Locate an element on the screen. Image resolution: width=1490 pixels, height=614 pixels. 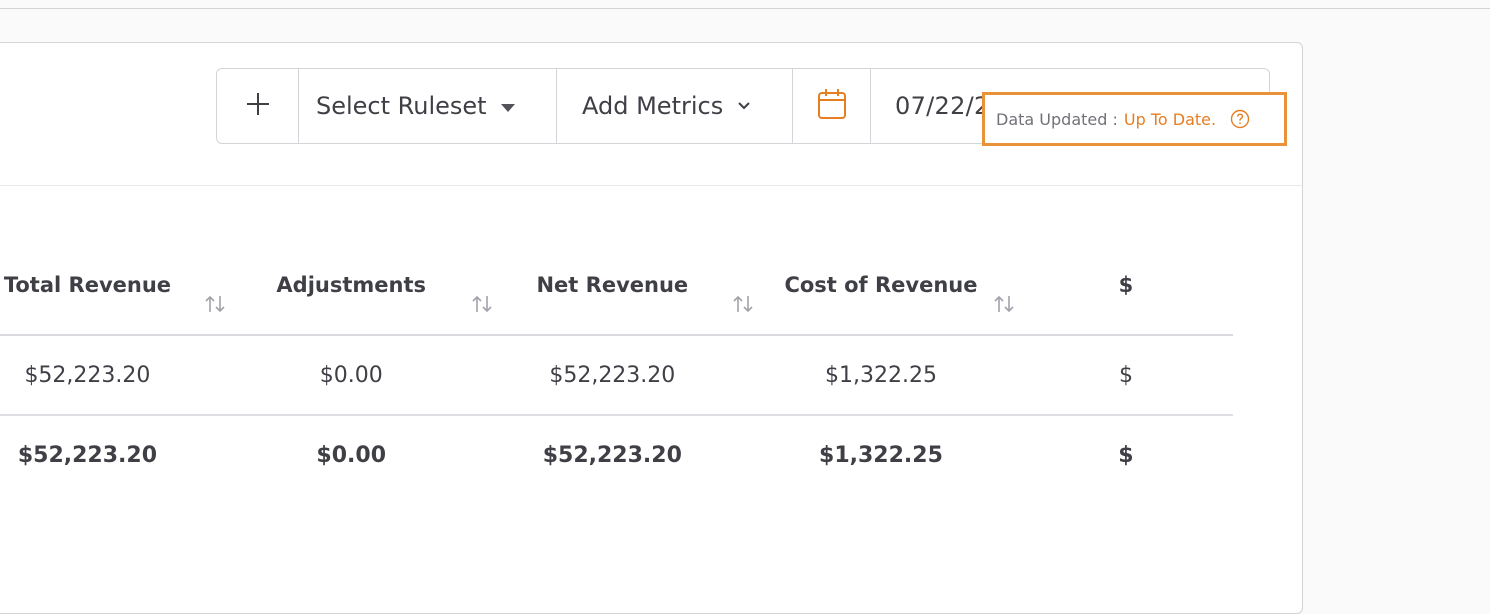
column-header-next: $ is located at coordinates (1126, 294).